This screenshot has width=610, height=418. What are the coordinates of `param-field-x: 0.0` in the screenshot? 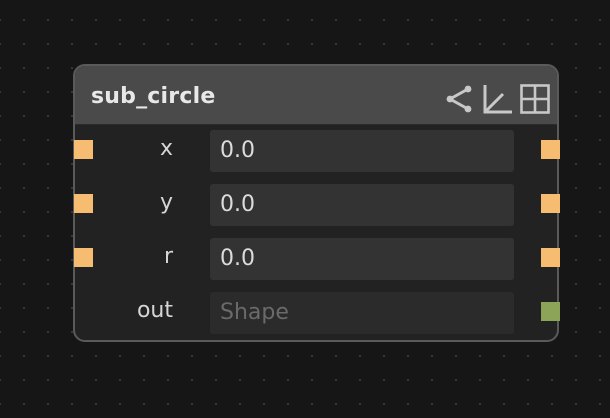 It's located at (362, 151).